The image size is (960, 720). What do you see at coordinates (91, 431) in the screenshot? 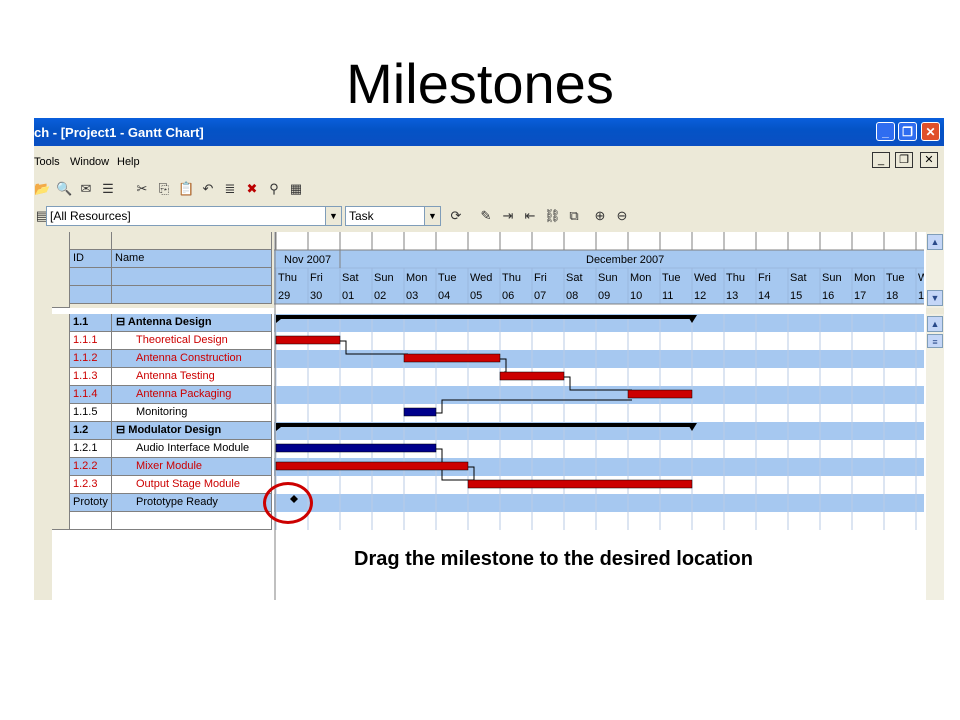
I see `task-id-cell: 1.2` at bounding box center [91, 431].